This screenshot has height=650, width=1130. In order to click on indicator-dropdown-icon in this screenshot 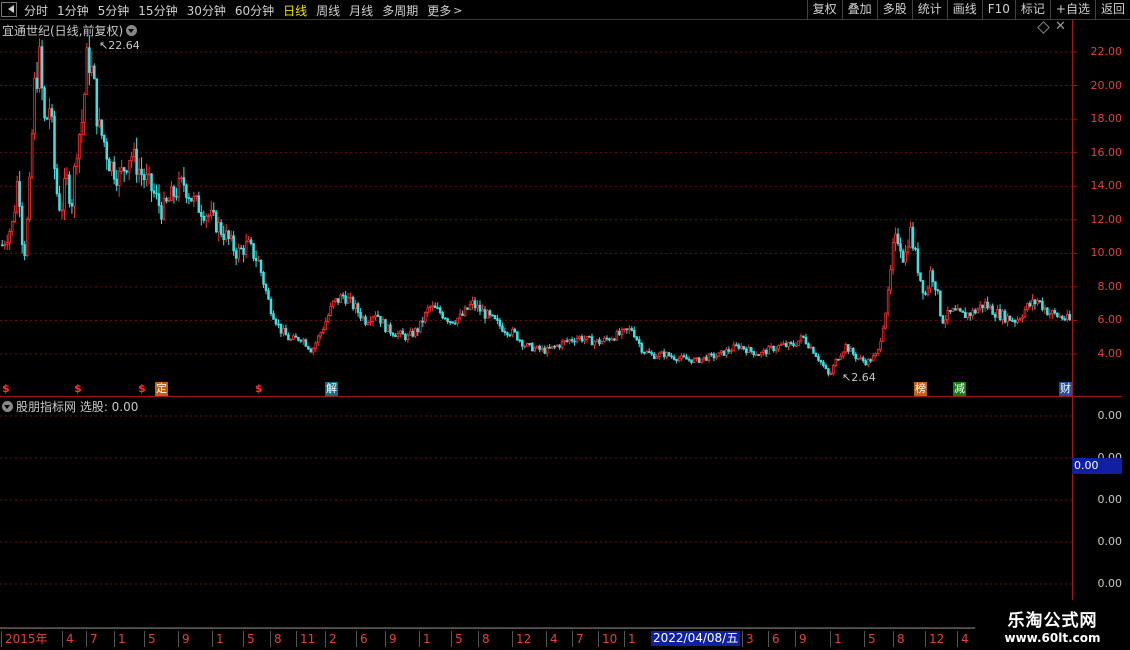, I will do `click(7, 406)`.